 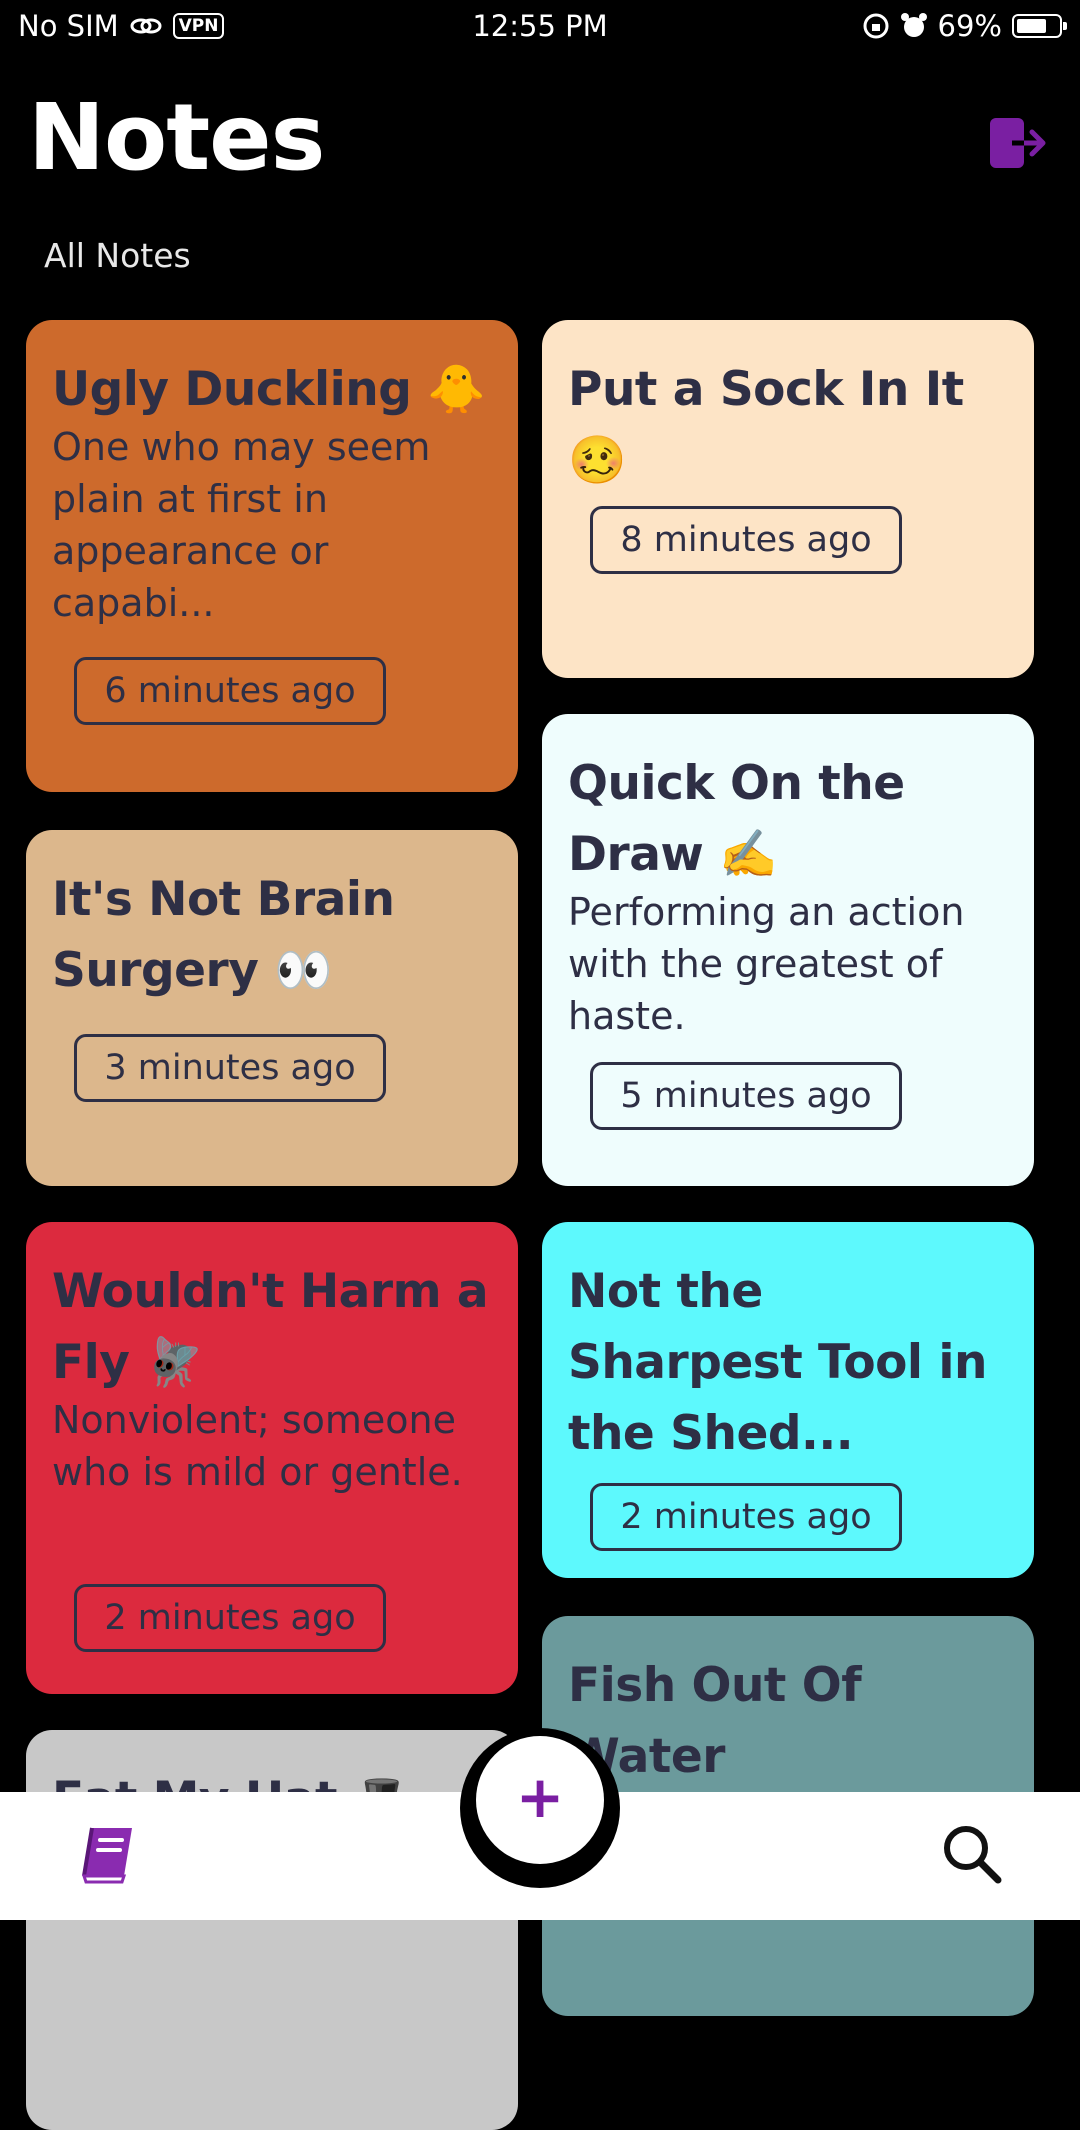 I want to click on note-title: Wouldn't Harm a Fly 🪰, so click(x=270, y=1327).